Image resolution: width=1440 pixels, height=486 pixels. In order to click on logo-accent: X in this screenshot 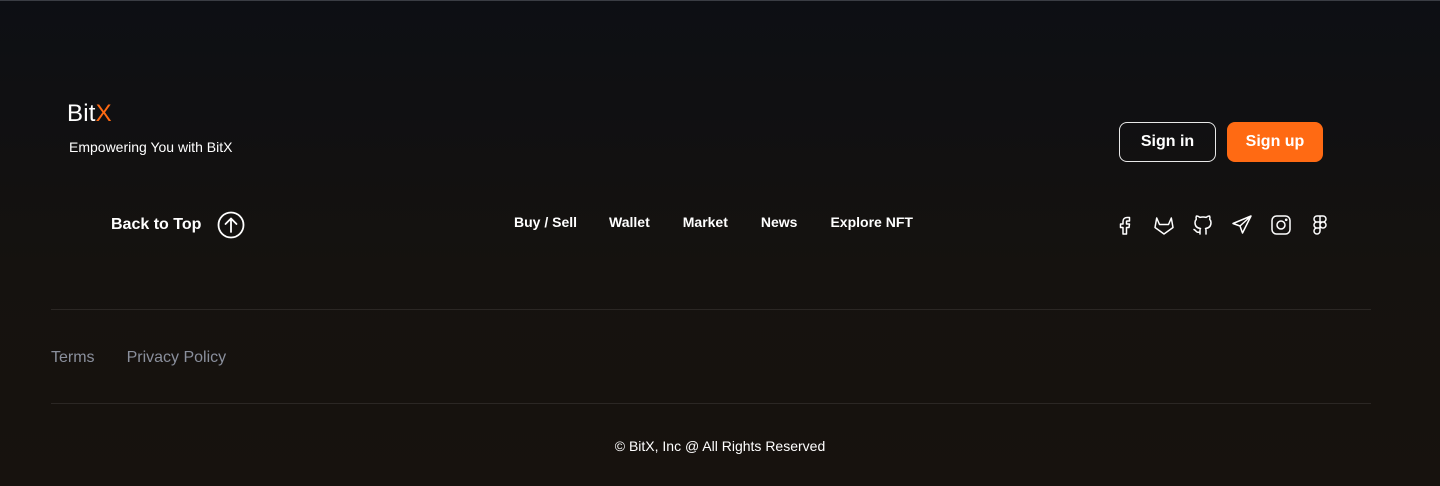, I will do `click(103, 113)`.